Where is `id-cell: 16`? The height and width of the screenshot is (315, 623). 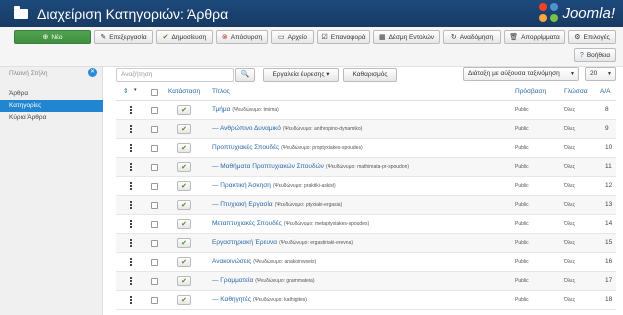 id-cell: 16 is located at coordinates (609, 261).